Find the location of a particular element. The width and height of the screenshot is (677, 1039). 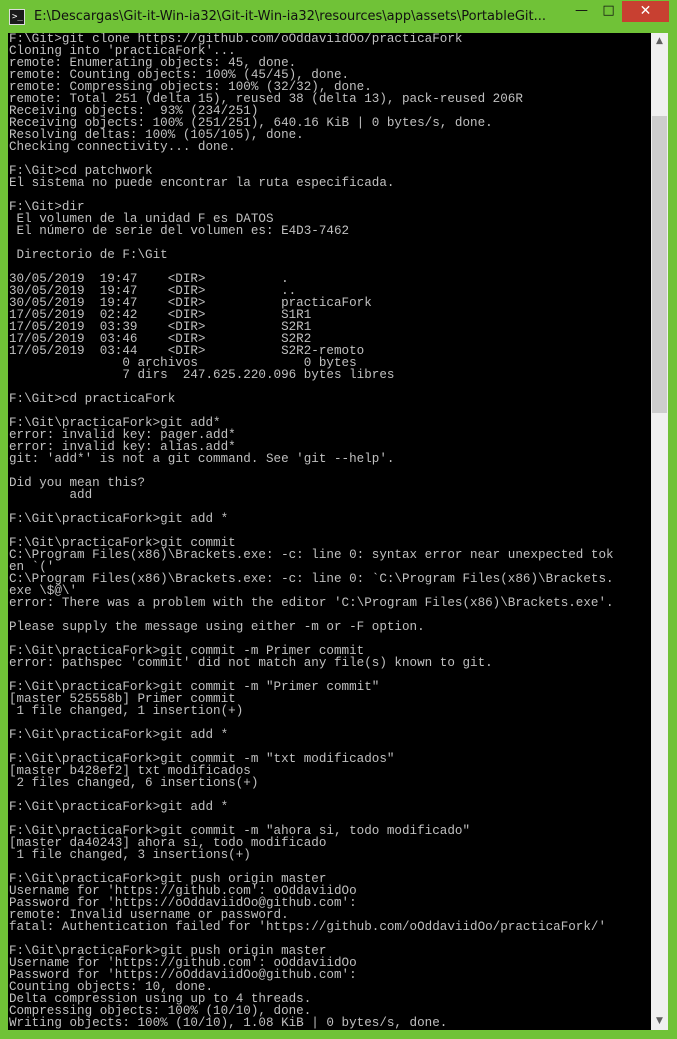

close-button: ✕ is located at coordinates (645, 11).